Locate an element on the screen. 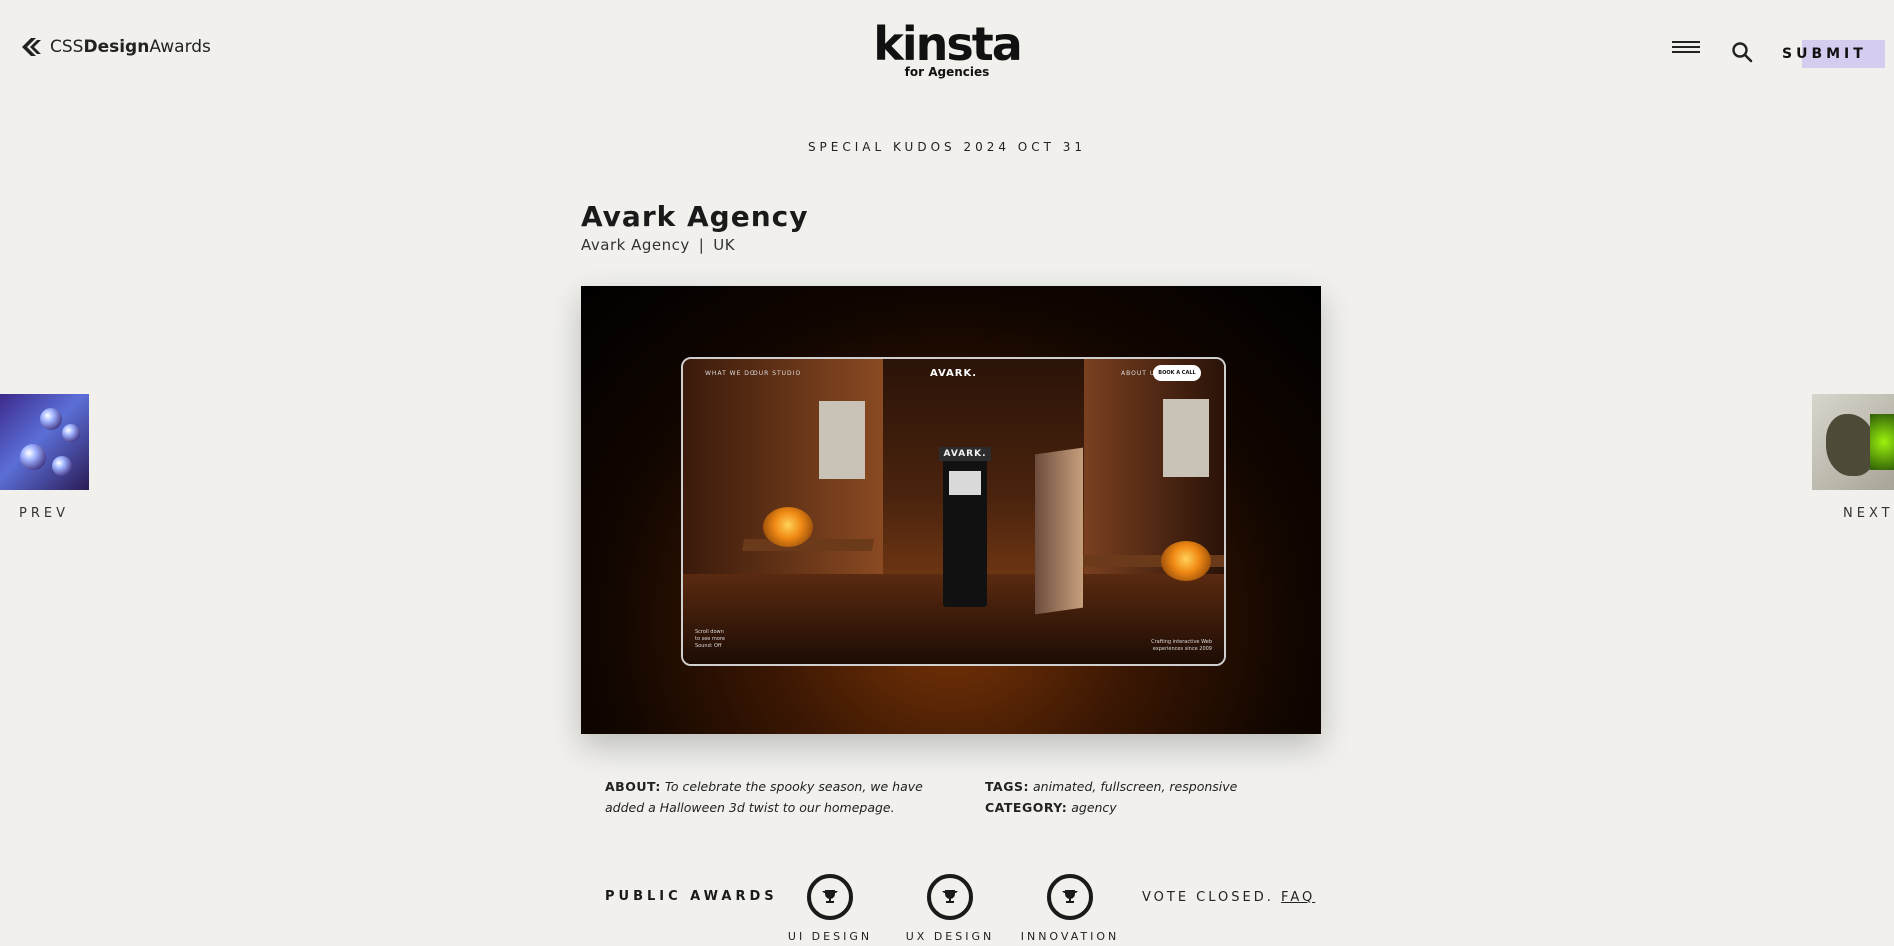  vote-closed-text: VOTE CLOSED. is located at coordinates (1208, 897).